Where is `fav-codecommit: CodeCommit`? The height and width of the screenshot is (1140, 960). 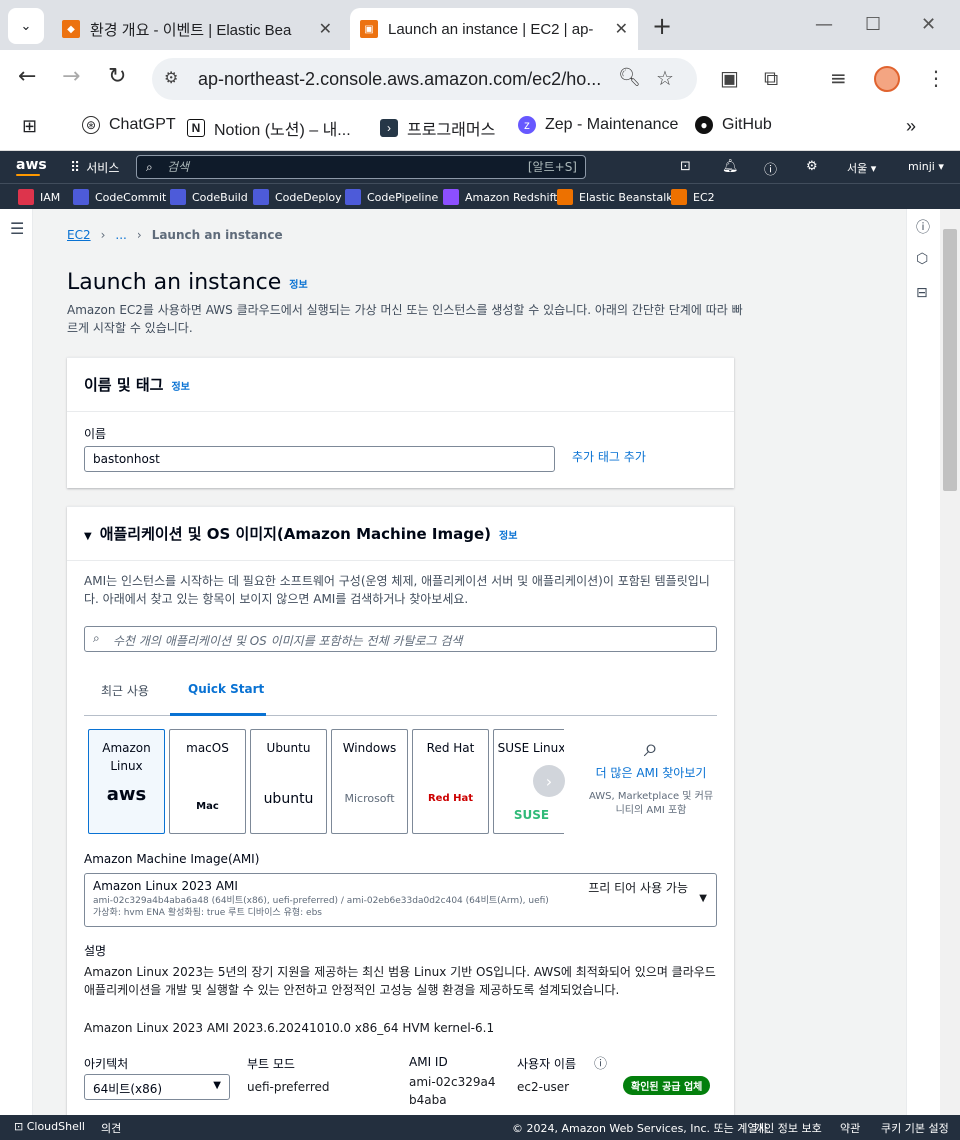
fav-codecommit: CodeCommit is located at coordinates (119, 197).